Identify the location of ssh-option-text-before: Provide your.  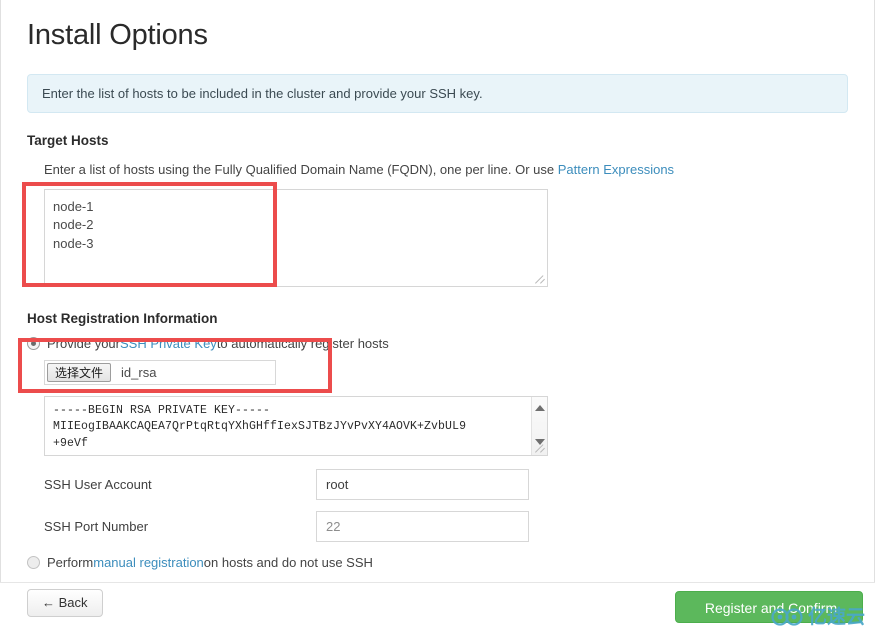
(83, 343).